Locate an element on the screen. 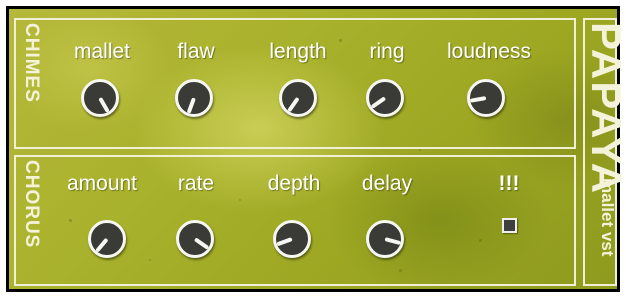 This screenshot has height=297, width=626. chorus-section-title: CHORUS is located at coordinates (31, 204).